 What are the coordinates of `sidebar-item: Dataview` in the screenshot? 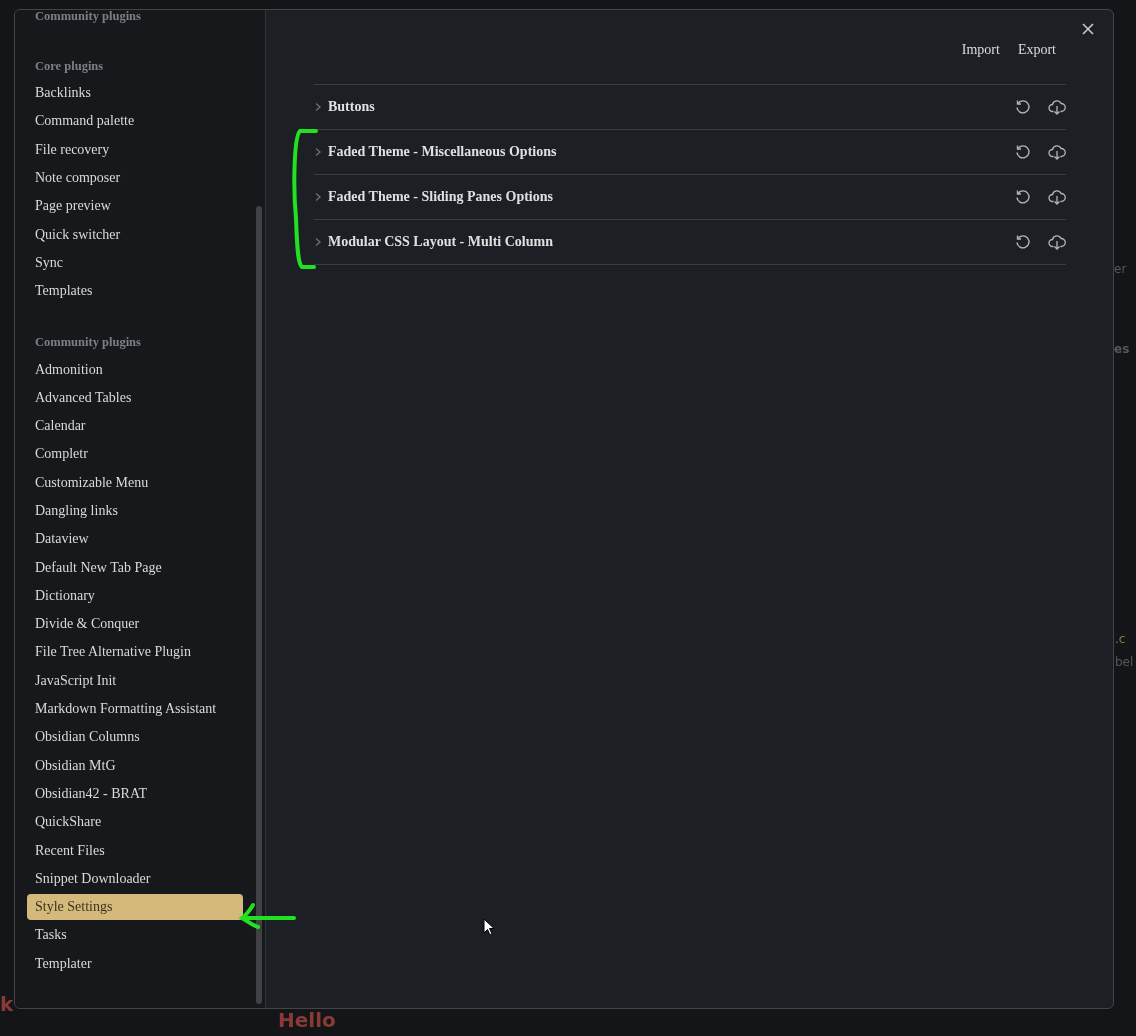 It's located at (135, 539).